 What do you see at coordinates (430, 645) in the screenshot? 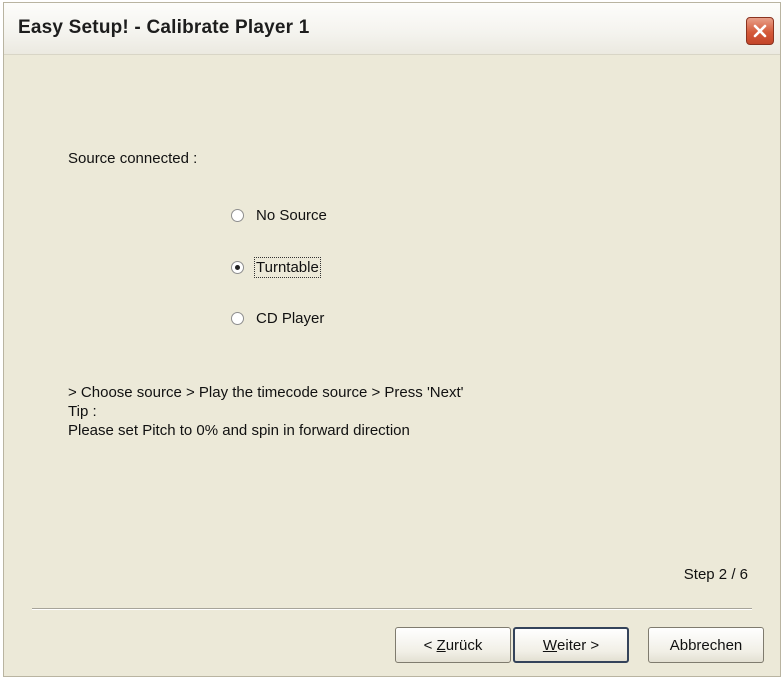
I see `back-prefix: <` at bounding box center [430, 645].